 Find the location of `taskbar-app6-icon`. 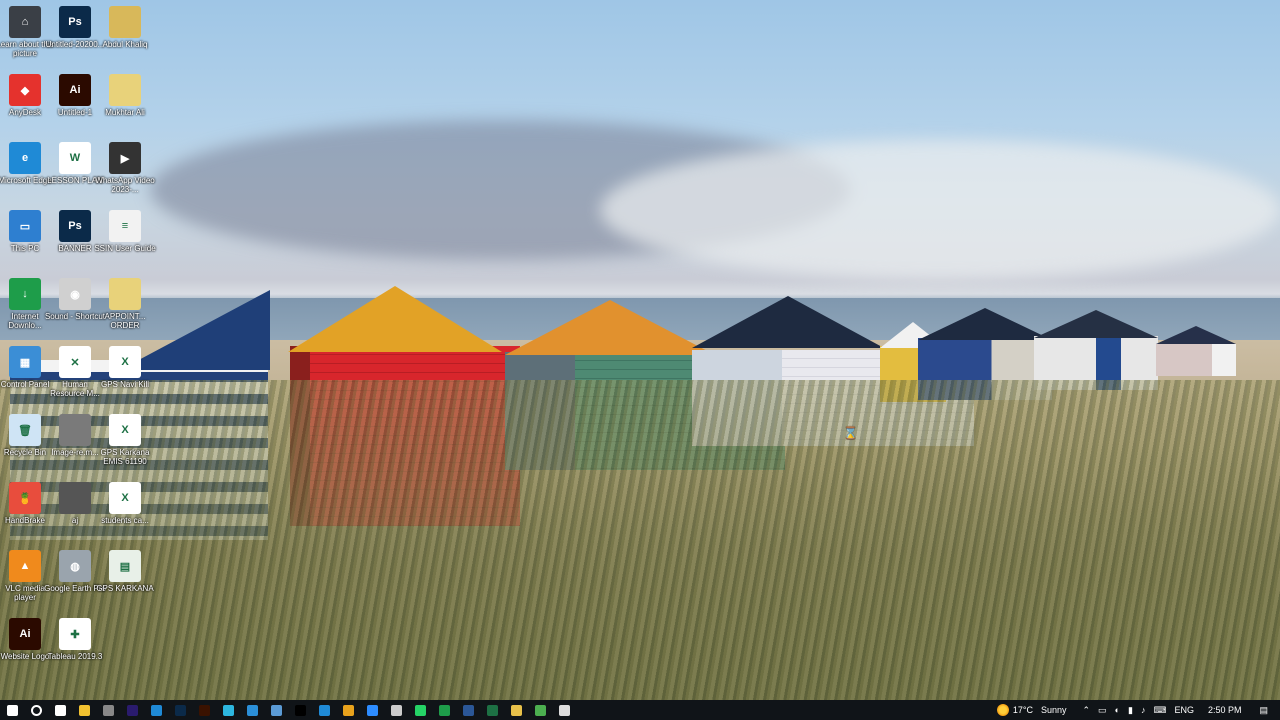

taskbar-app6-icon is located at coordinates (444, 710).